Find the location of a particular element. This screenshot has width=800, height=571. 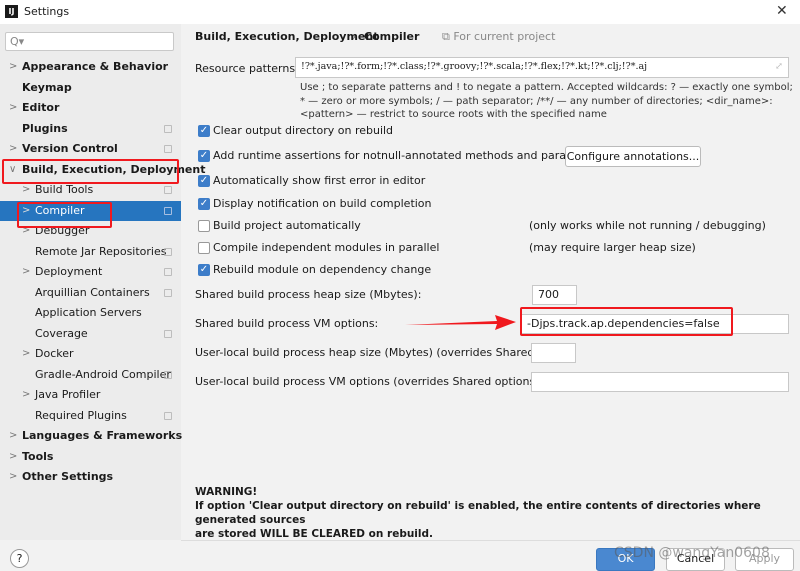

sidebar-item-java-profiler: > Java Profiler is located at coordinates (90, 395).